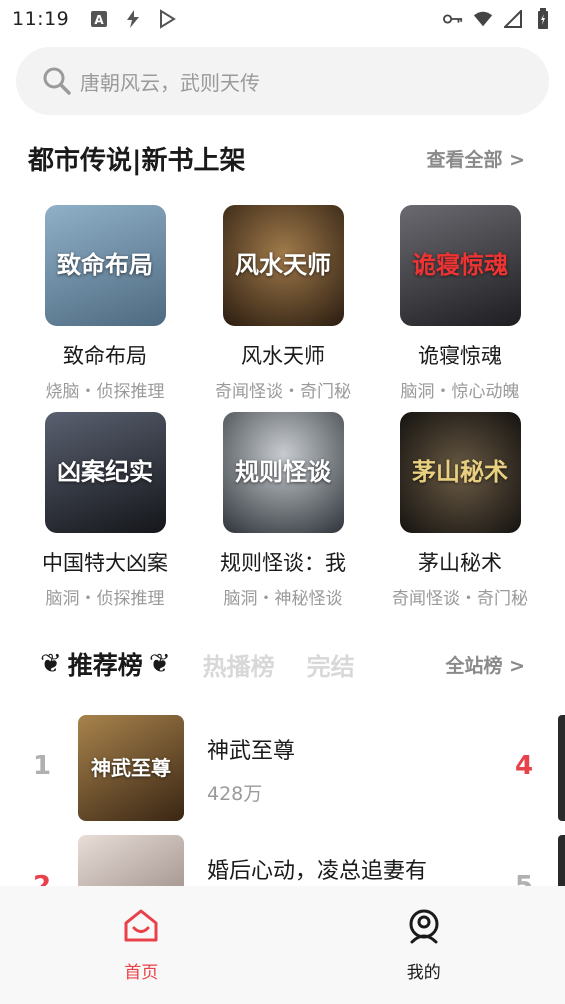 This screenshot has height=1004, width=565. What do you see at coordinates (460, 355) in the screenshot?
I see `book-title: 诡寝惊魂` at bounding box center [460, 355].